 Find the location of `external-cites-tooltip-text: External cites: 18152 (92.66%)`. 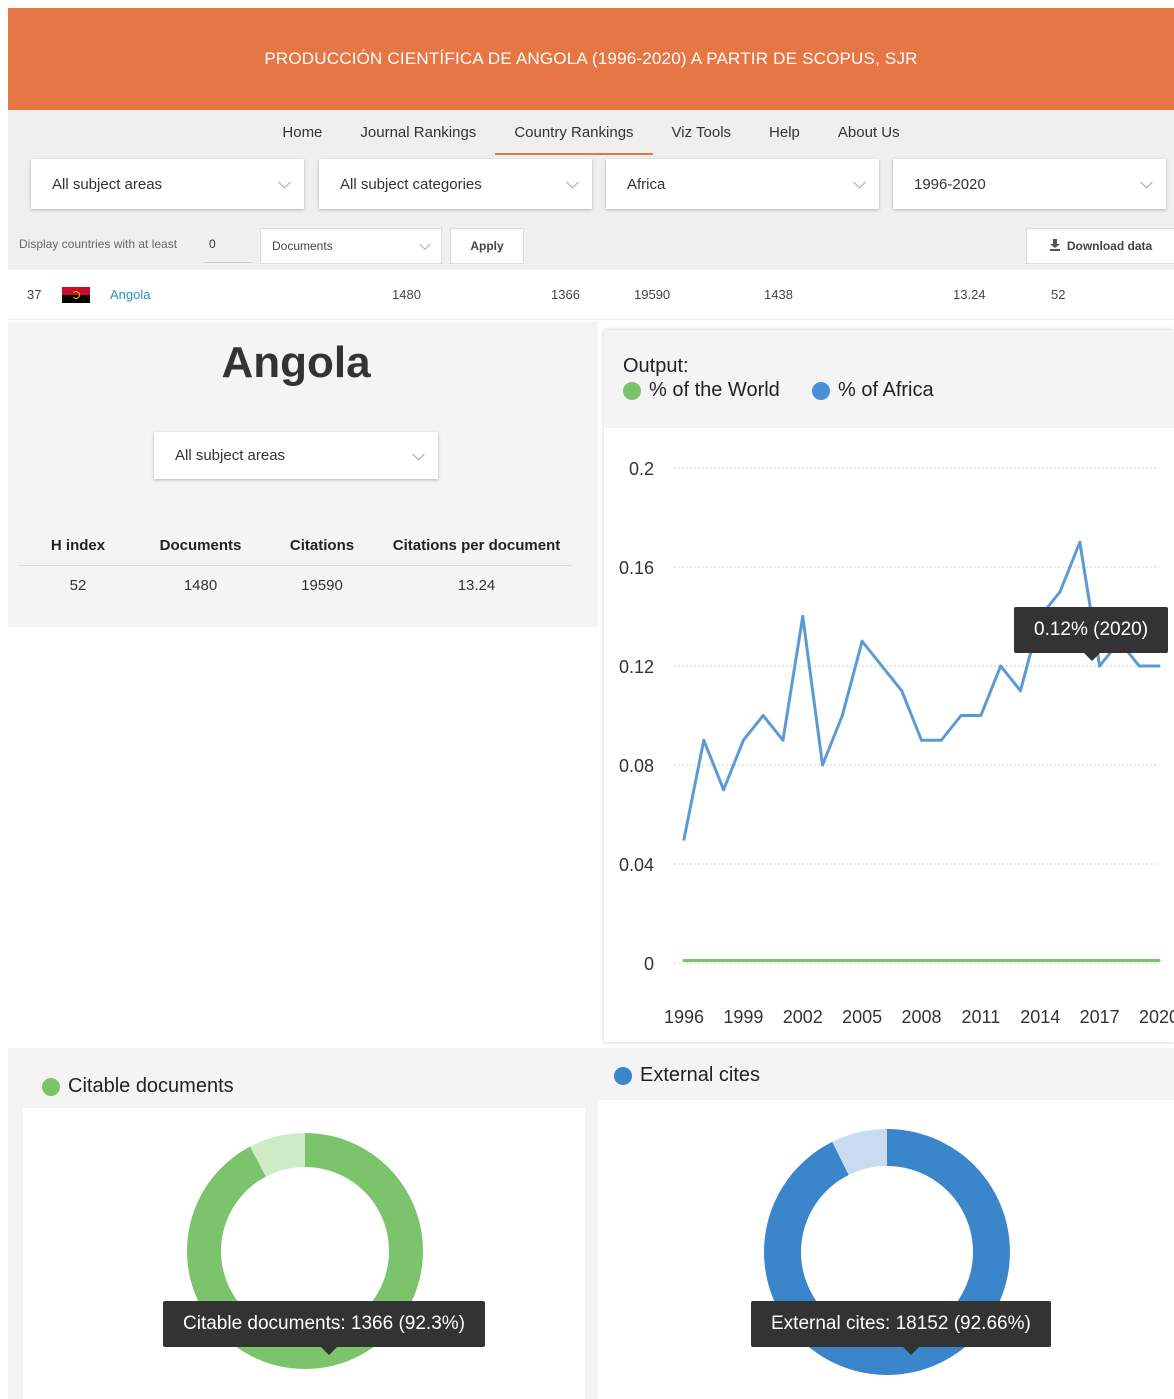

external-cites-tooltip-text: External cites: 18152 (92.66%) is located at coordinates (901, 1323).